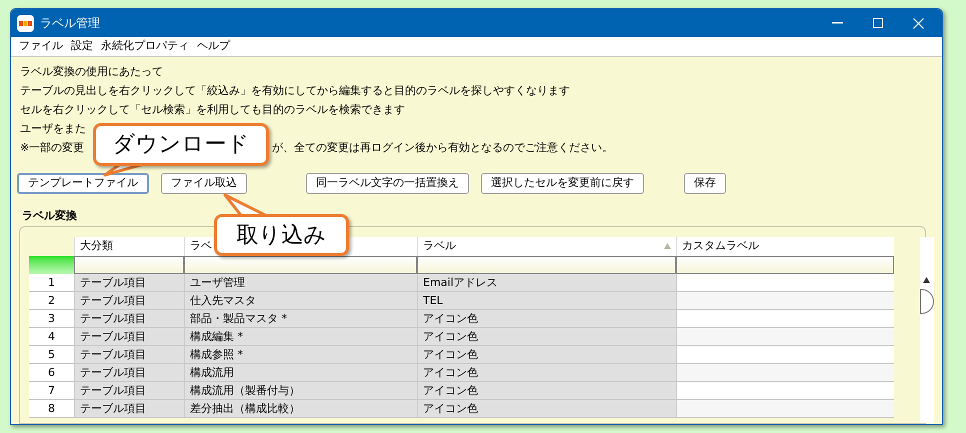 This screenshot has width=966, height=433. I want to click on filter-indicator, so click(51, 265).